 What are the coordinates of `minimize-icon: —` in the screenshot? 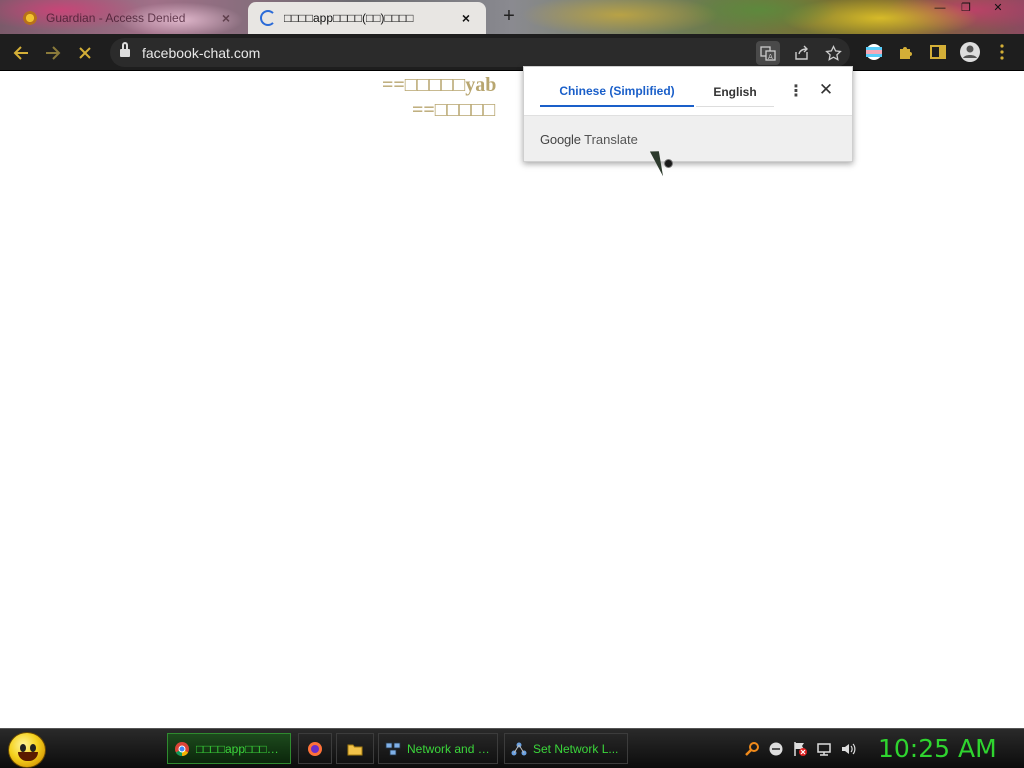 It's located at (940, 9).